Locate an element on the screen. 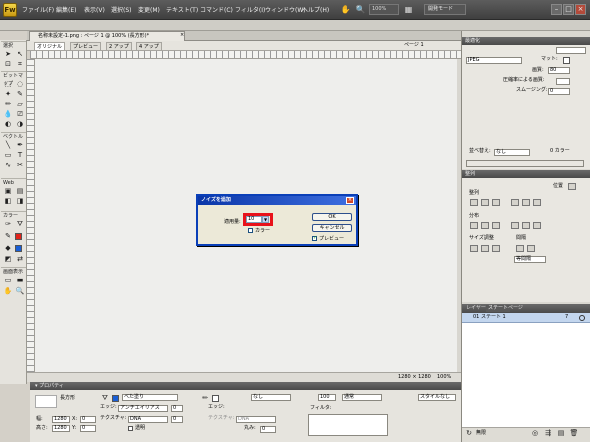 This screenshot has height=442, width=590. tab-original: オリジナル is located at coordinates (50, 46).